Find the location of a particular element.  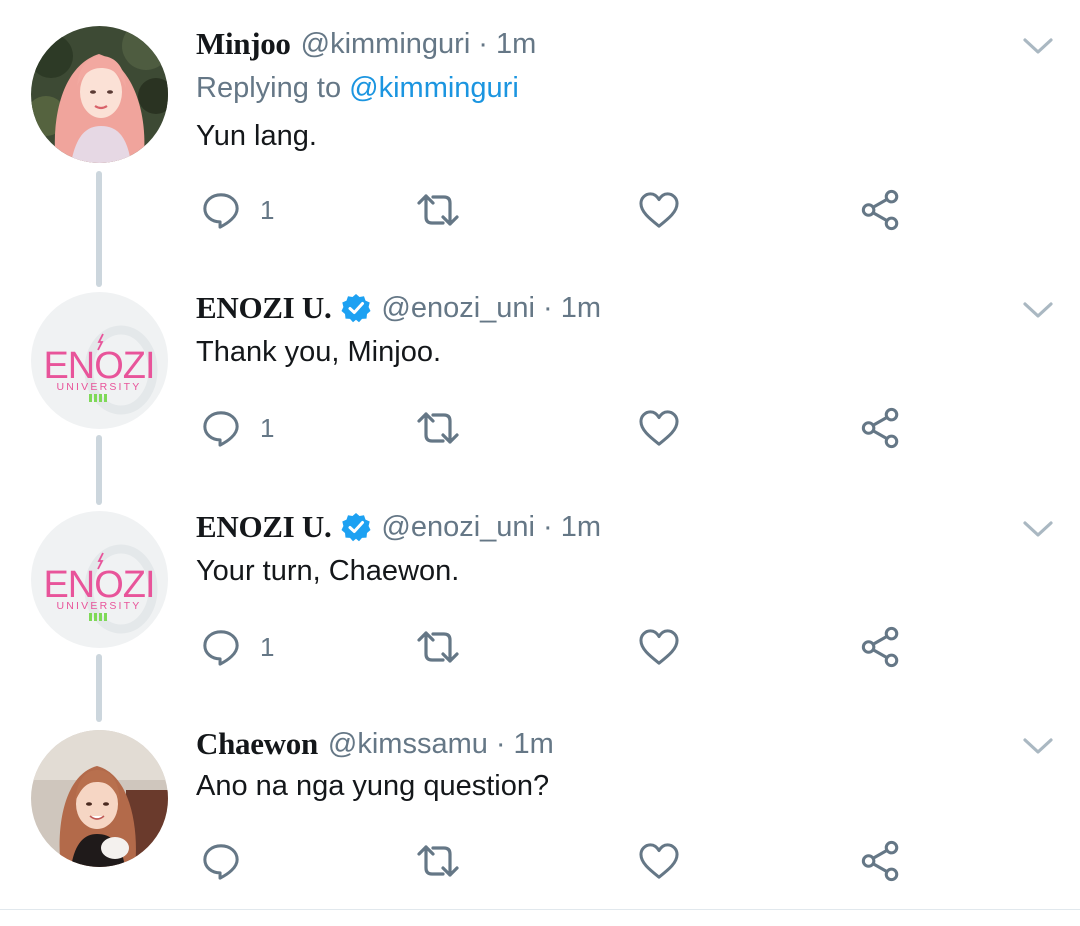

replying-to-mention: @kimminguri is located at coordinates (434, 88).